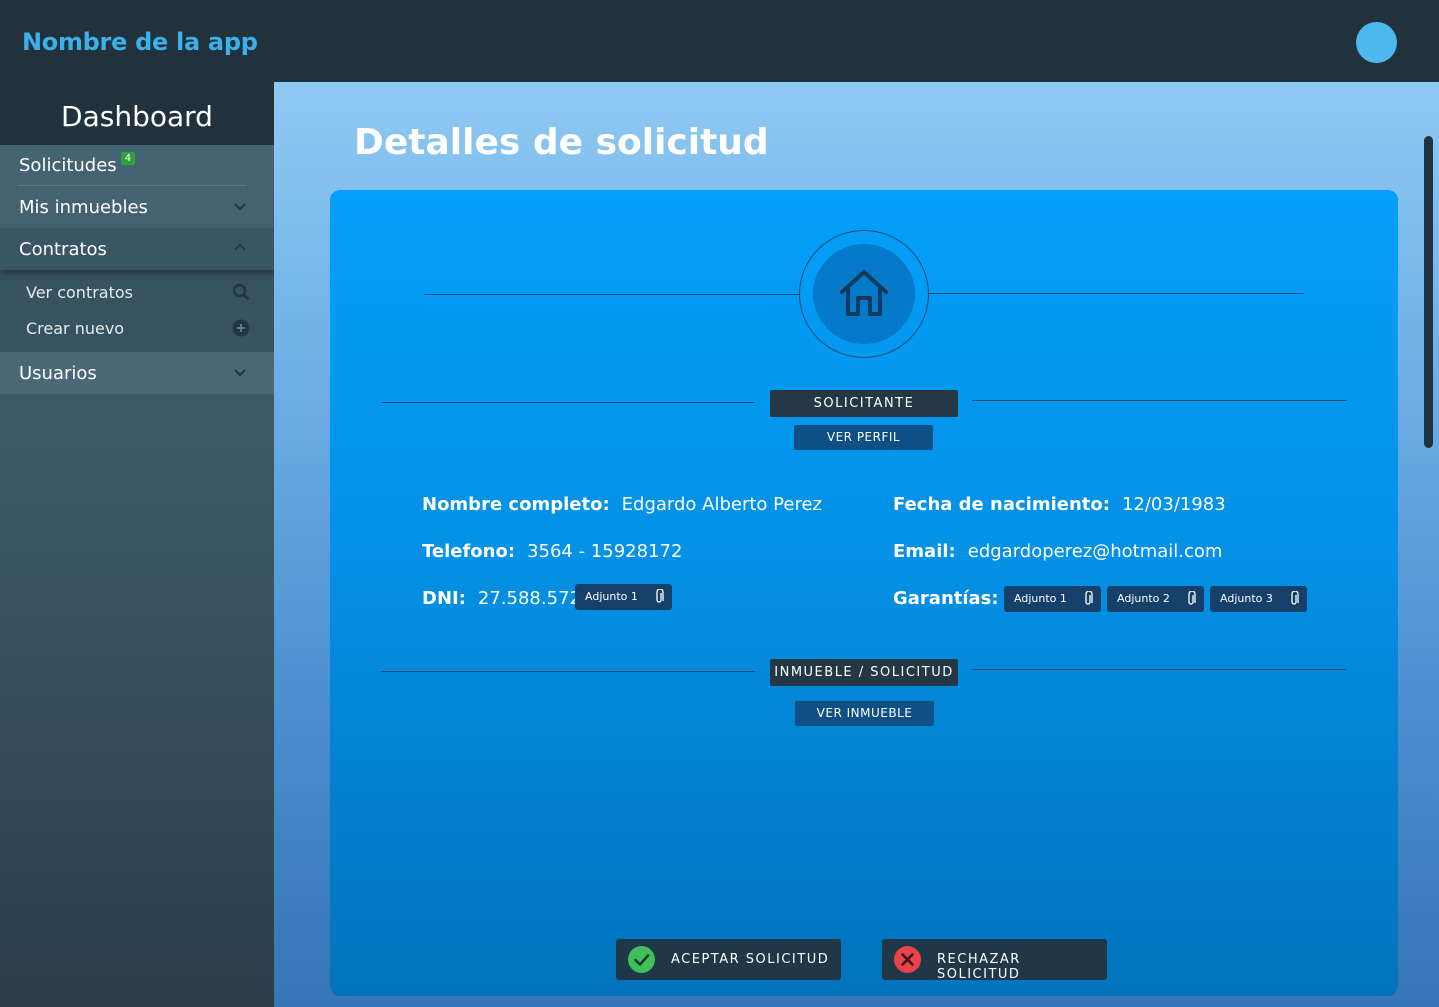 The image size is (1439, 1007). What do you see at coordinates (641, 959) in the screenshot?
I see `check-icon` at bounding box center [641, 959].